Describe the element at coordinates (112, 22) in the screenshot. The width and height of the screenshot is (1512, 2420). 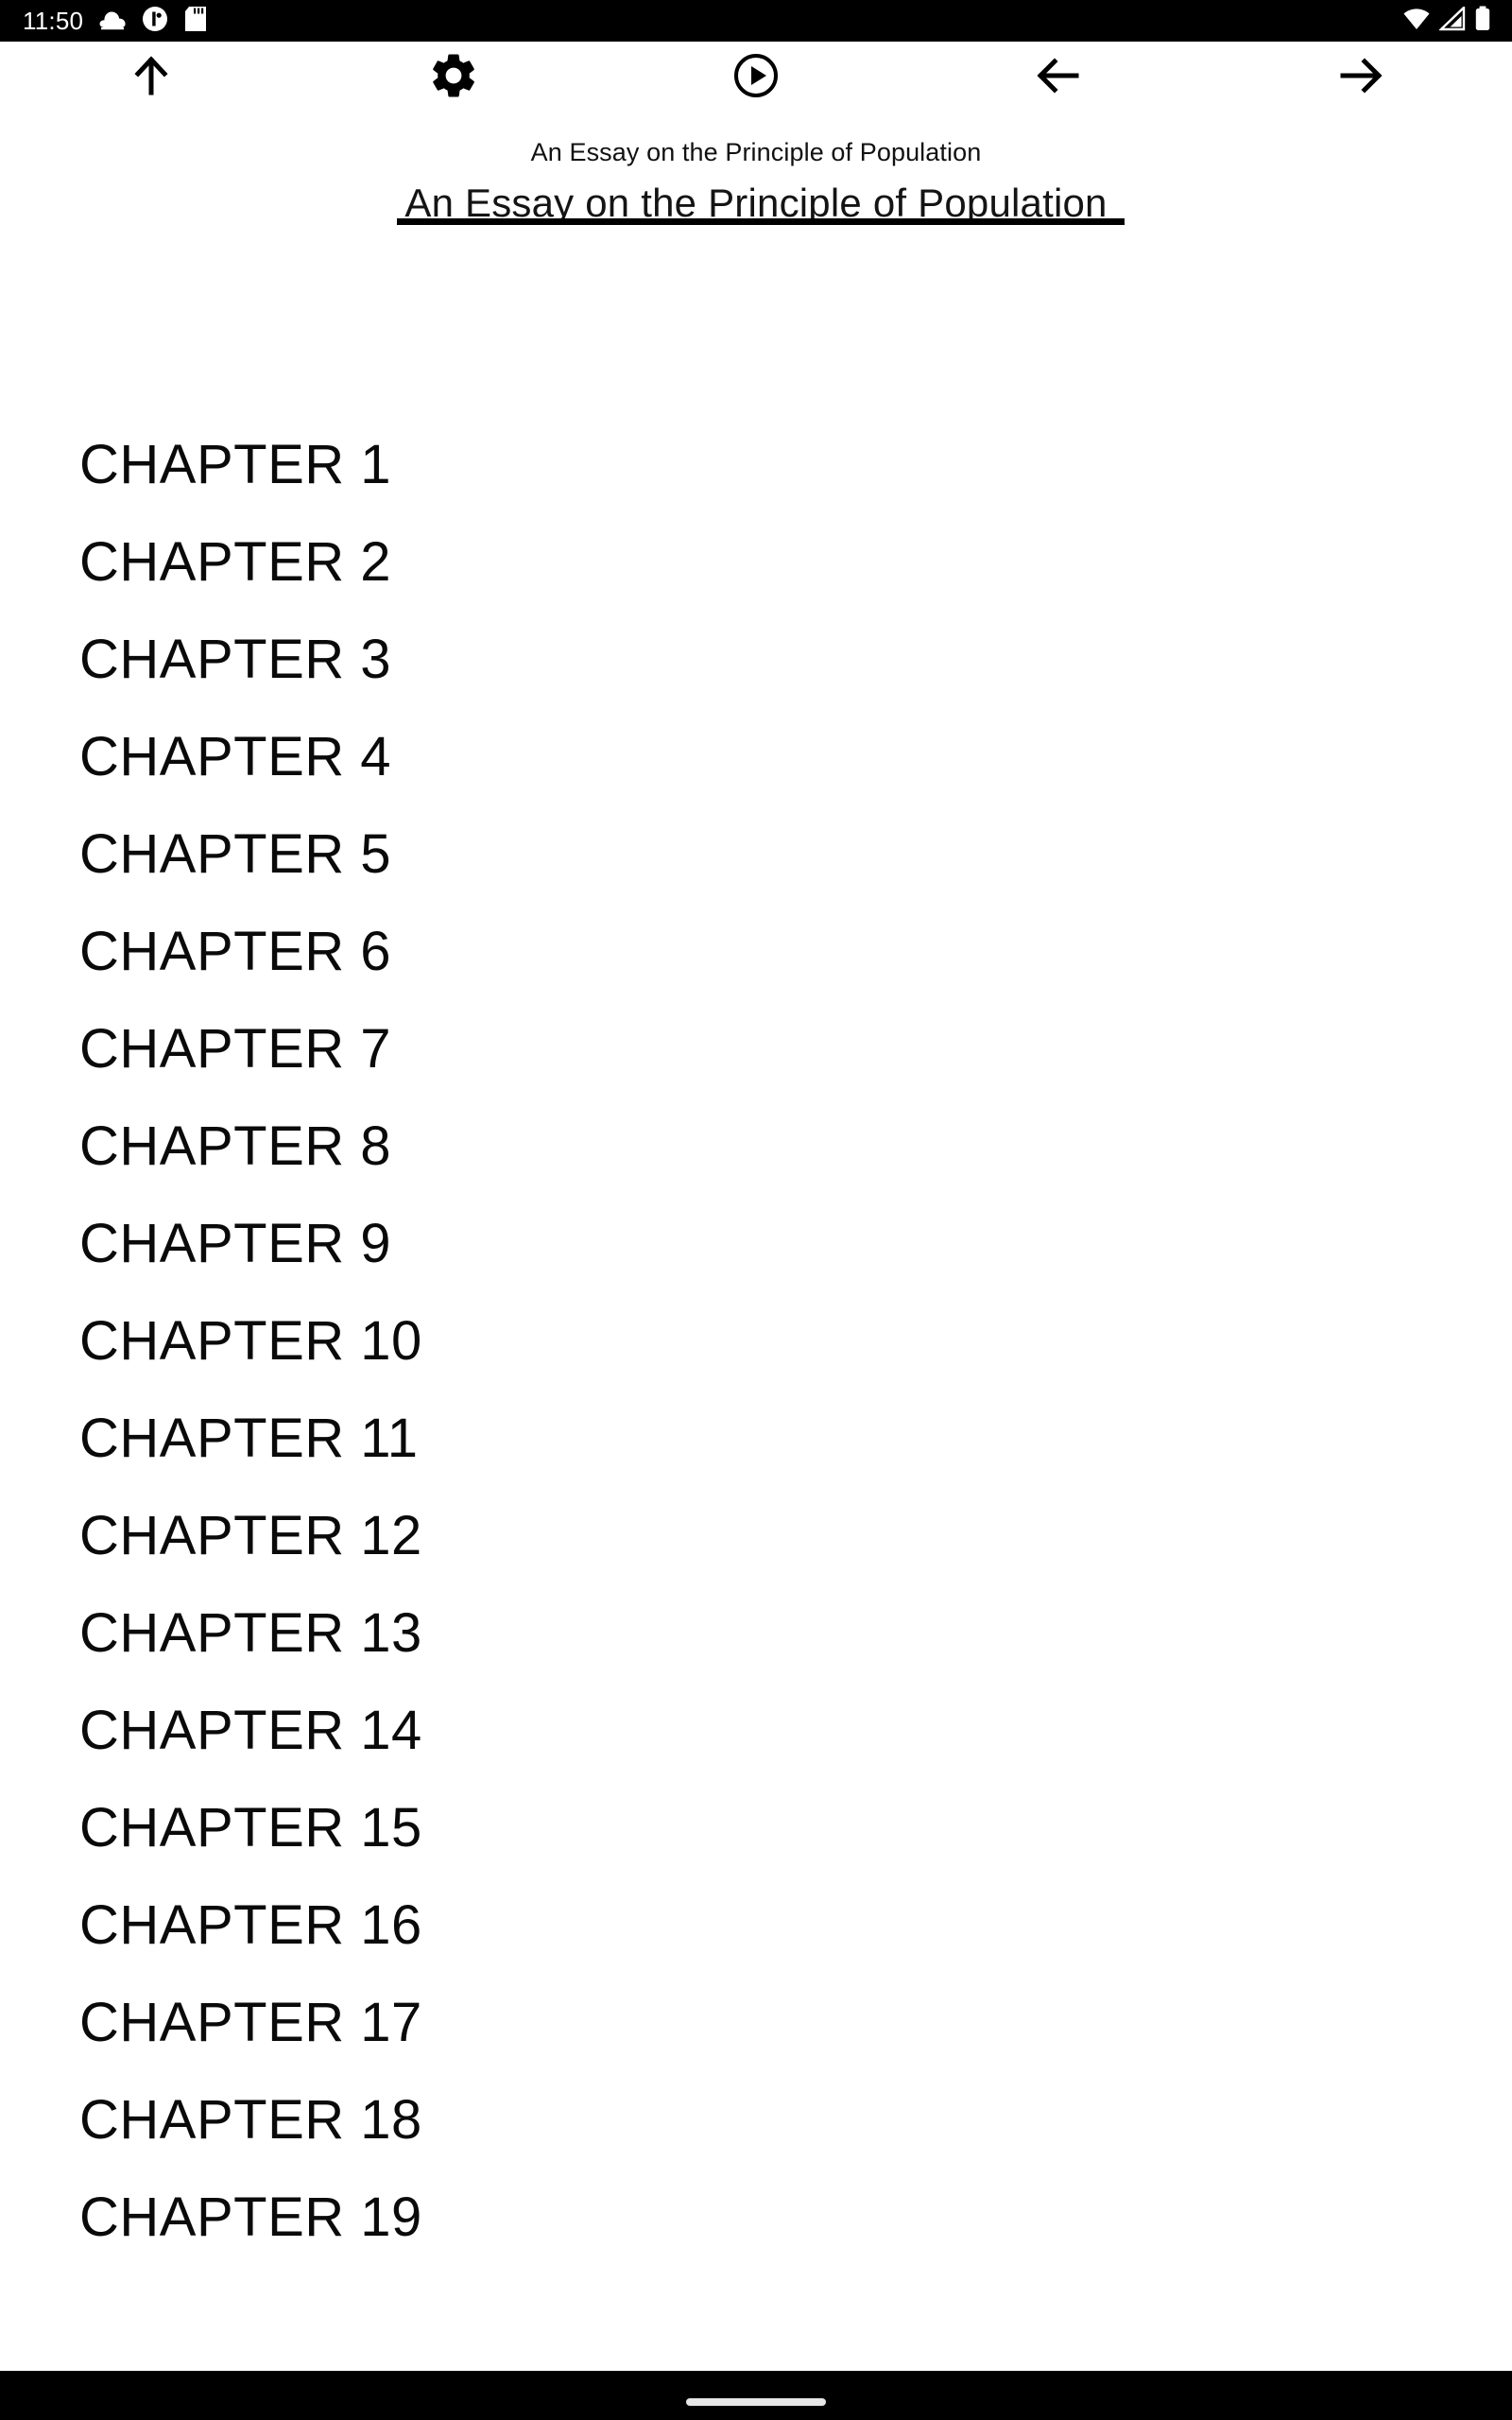
I see `cloud-icon` at that location.